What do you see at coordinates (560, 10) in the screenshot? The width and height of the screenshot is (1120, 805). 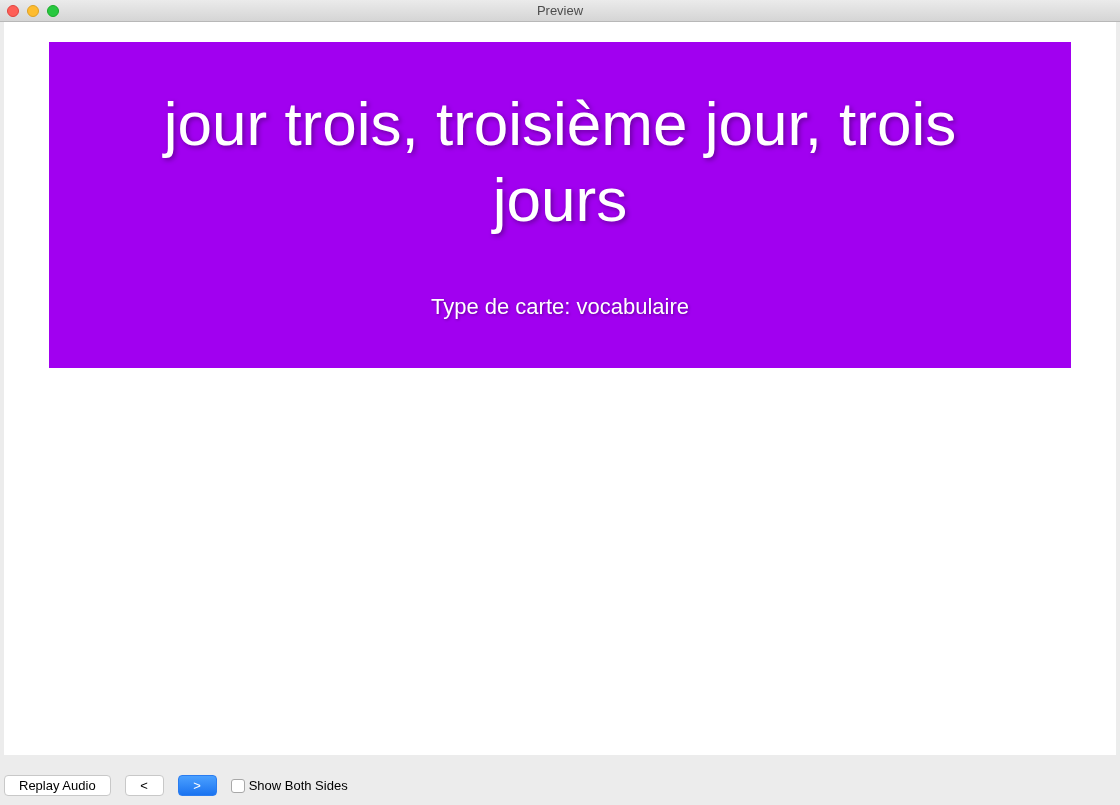 I see `window-title: Preview` at bounding box center [560, 10].